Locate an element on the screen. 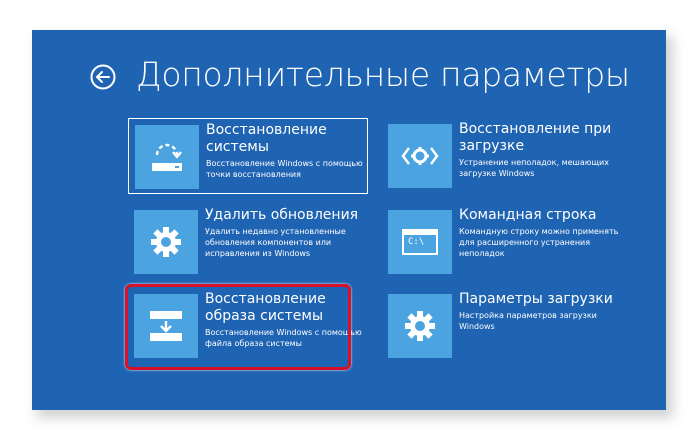  tile-title: Восстановление при загрузке is located at coordinates (535, 137).